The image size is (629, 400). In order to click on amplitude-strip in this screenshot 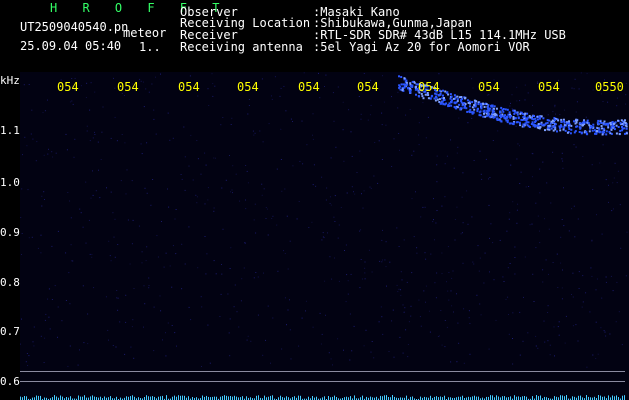, I will do `click(322, 397)`.